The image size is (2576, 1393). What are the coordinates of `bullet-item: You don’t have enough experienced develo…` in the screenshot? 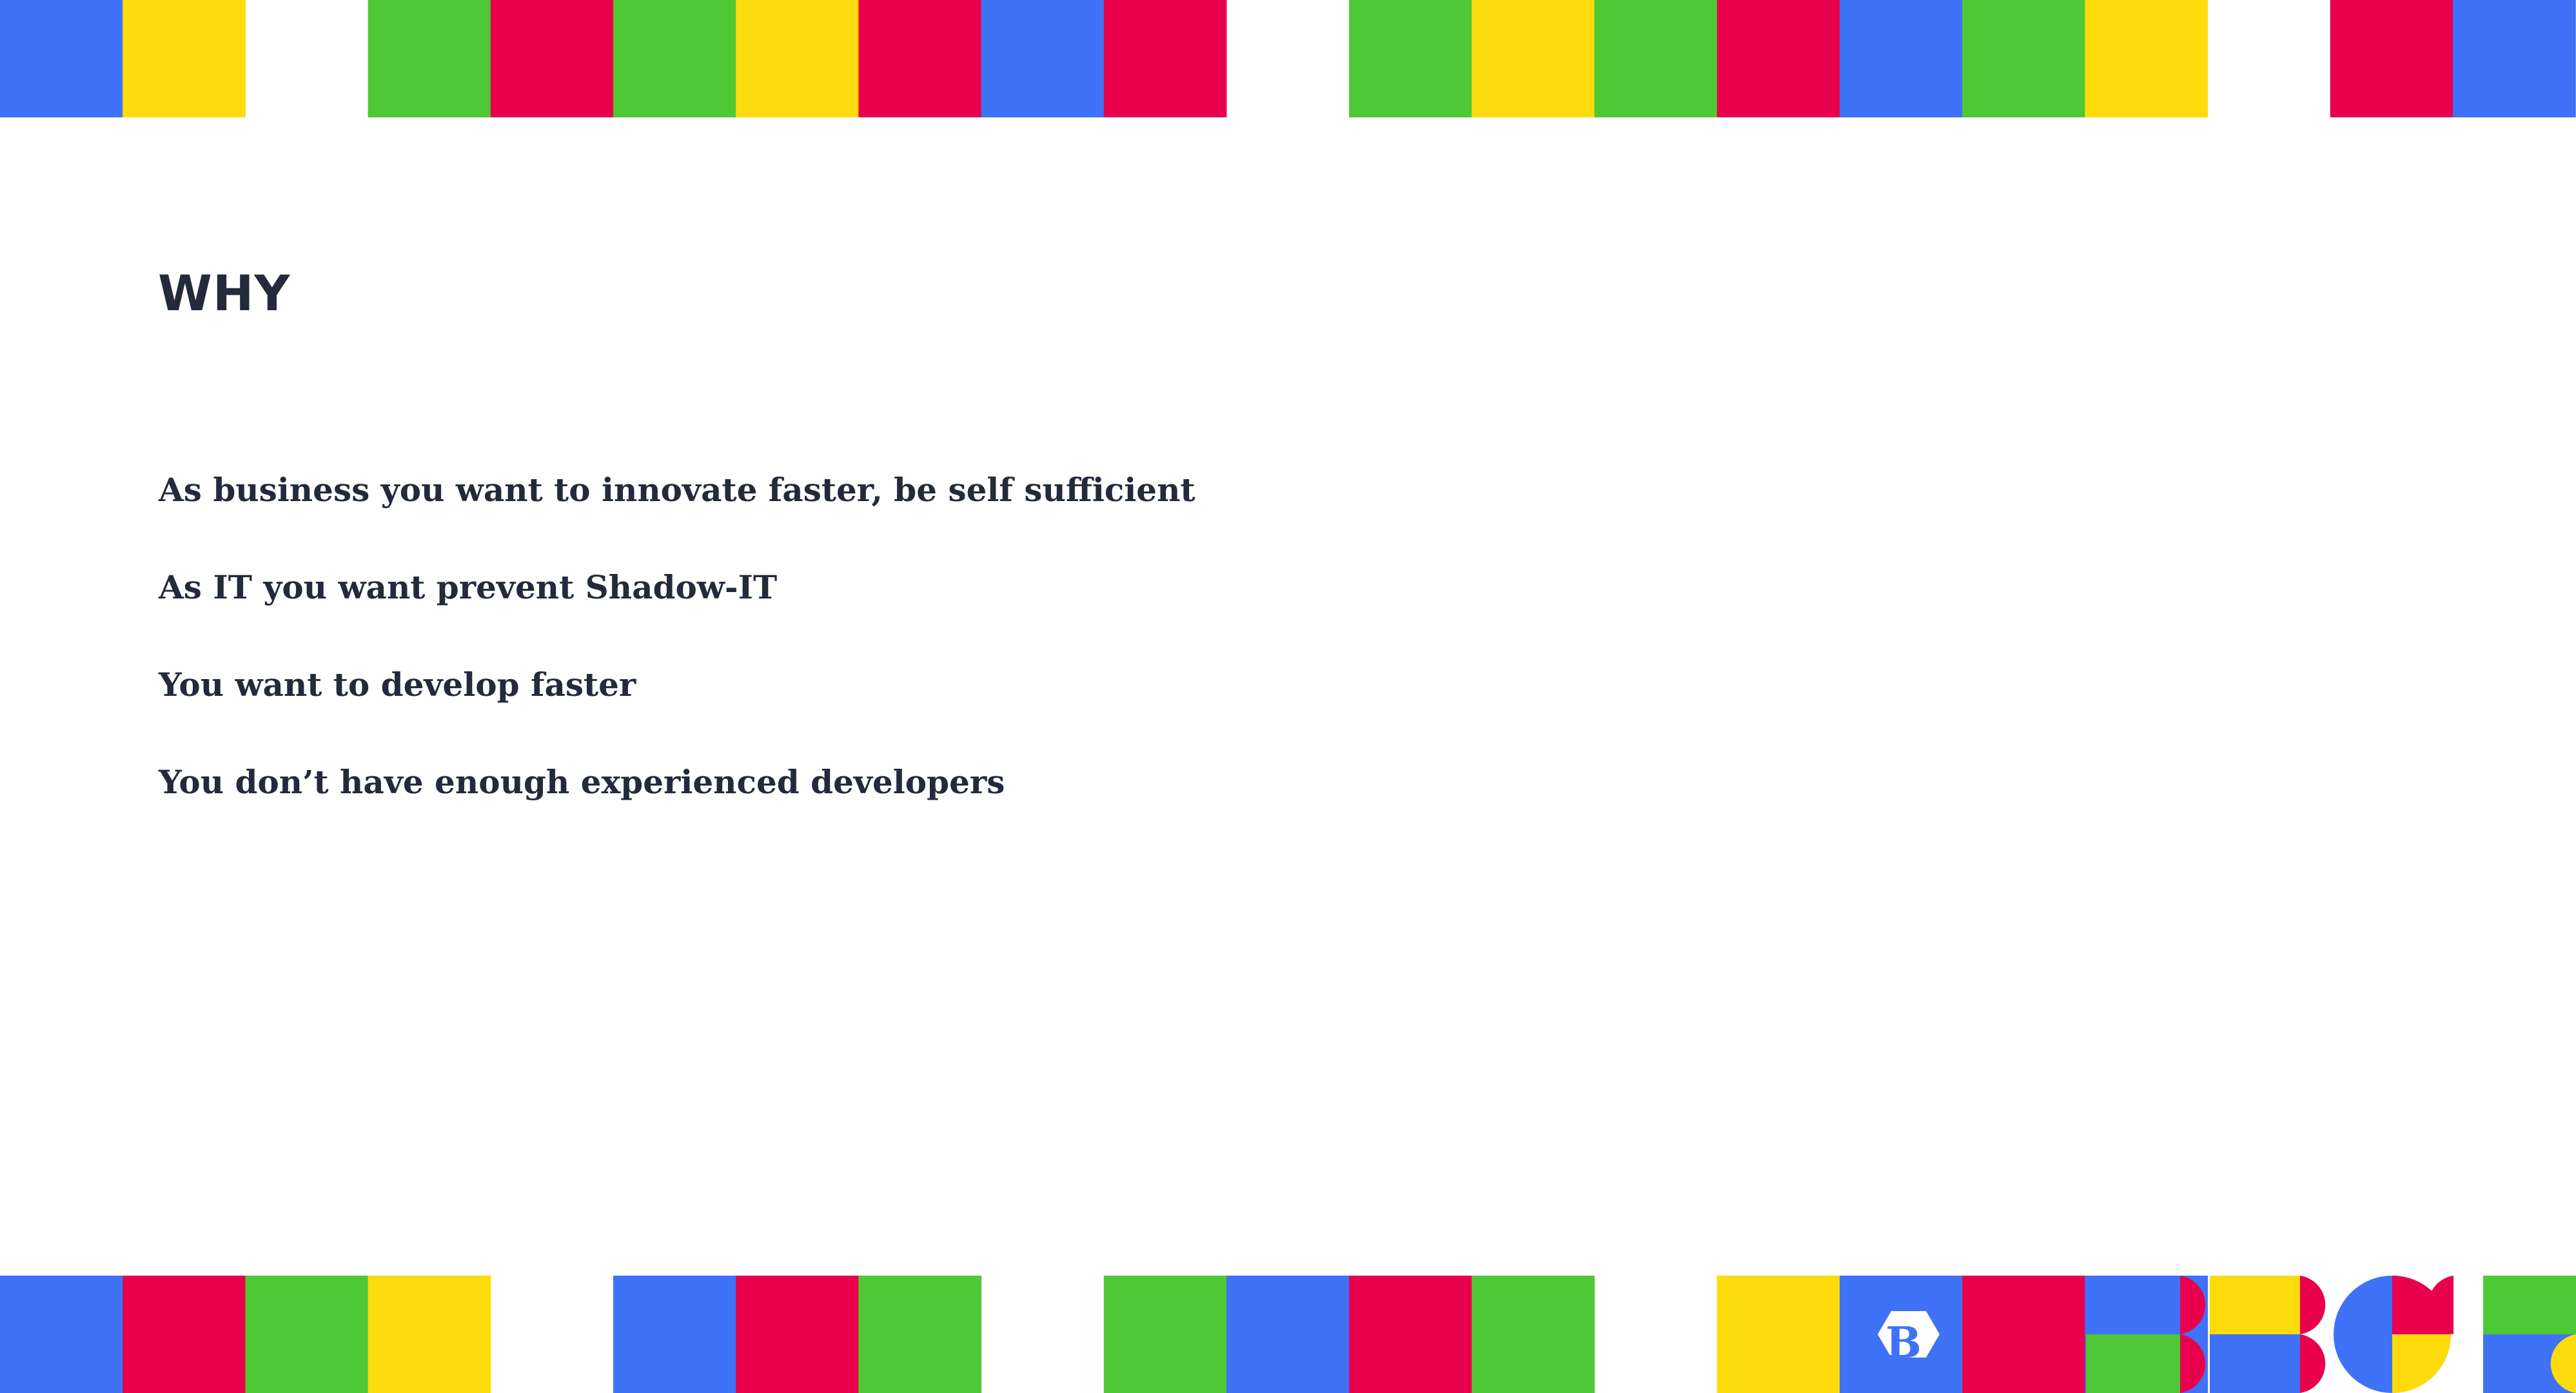 It's located at (582, 782).